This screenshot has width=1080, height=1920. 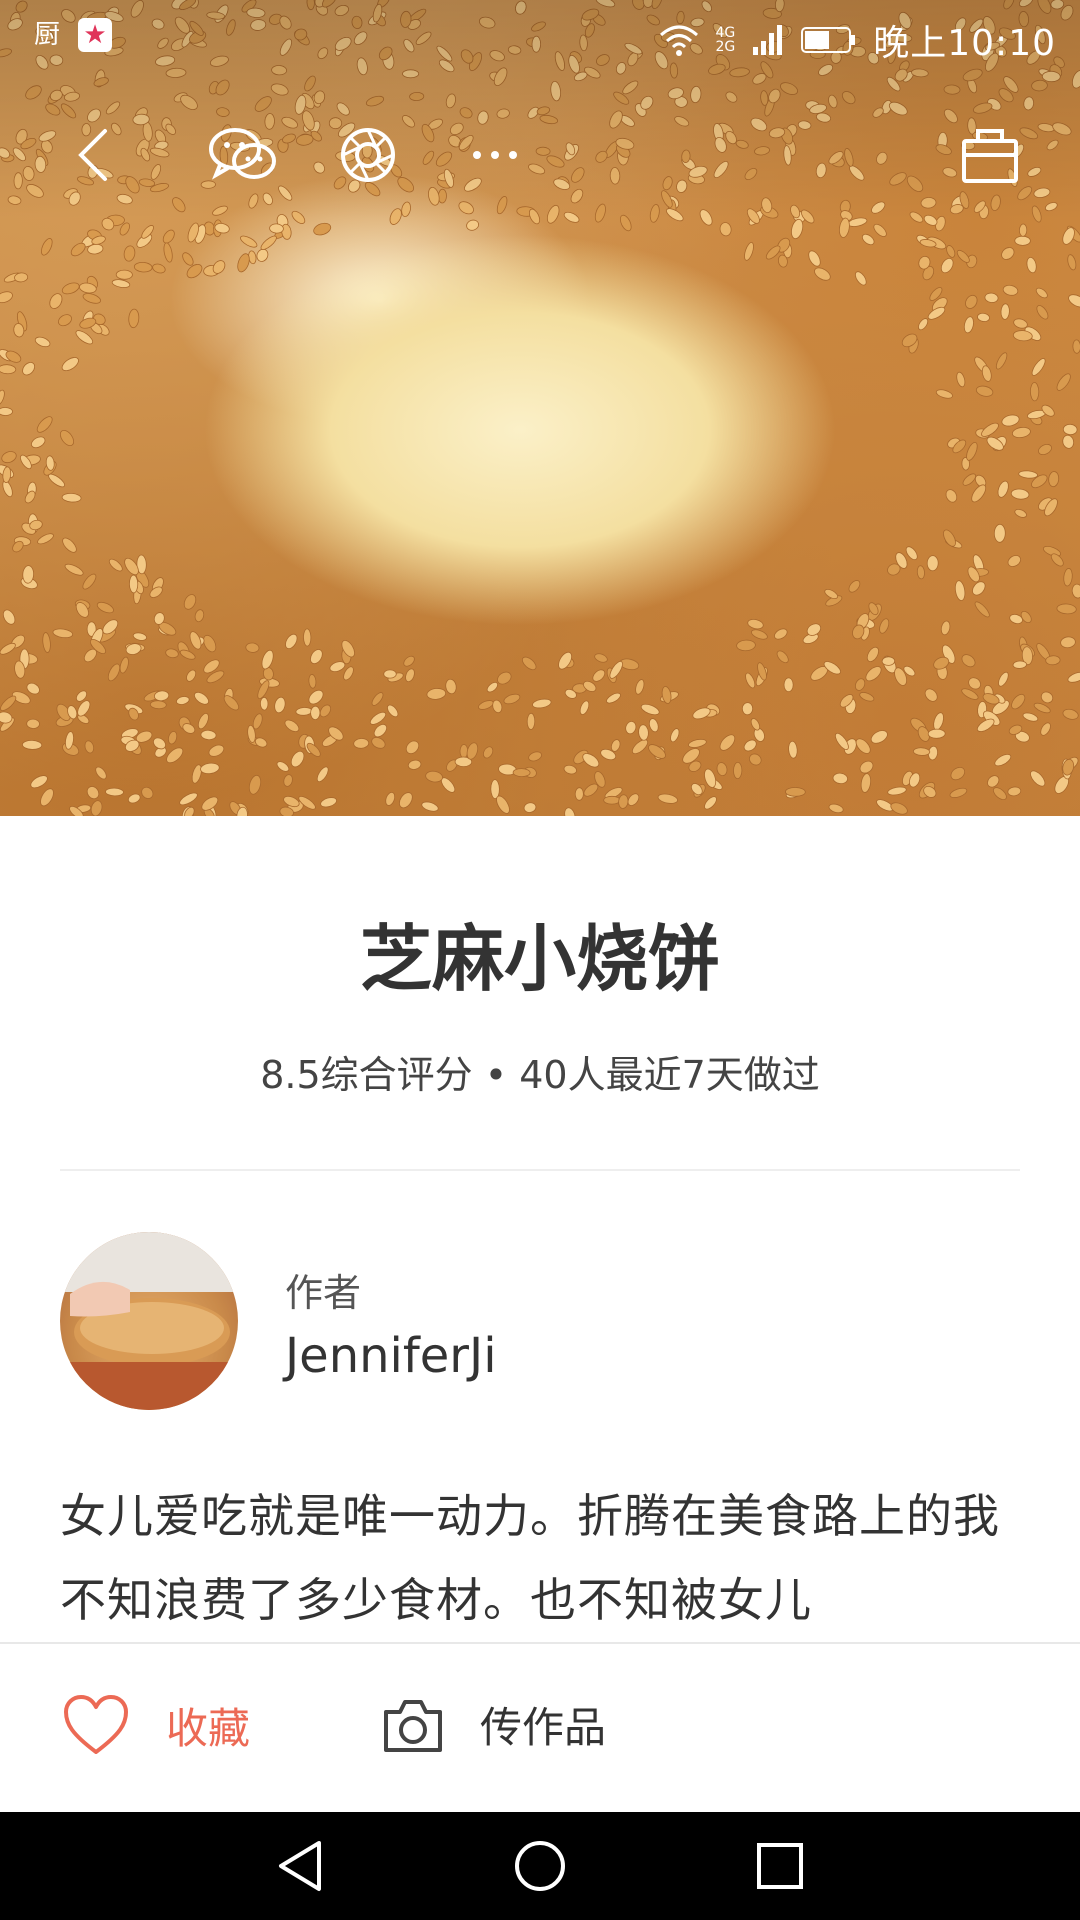 I want to click on author-name: JenniferJi, so click(x=391, y=1356).